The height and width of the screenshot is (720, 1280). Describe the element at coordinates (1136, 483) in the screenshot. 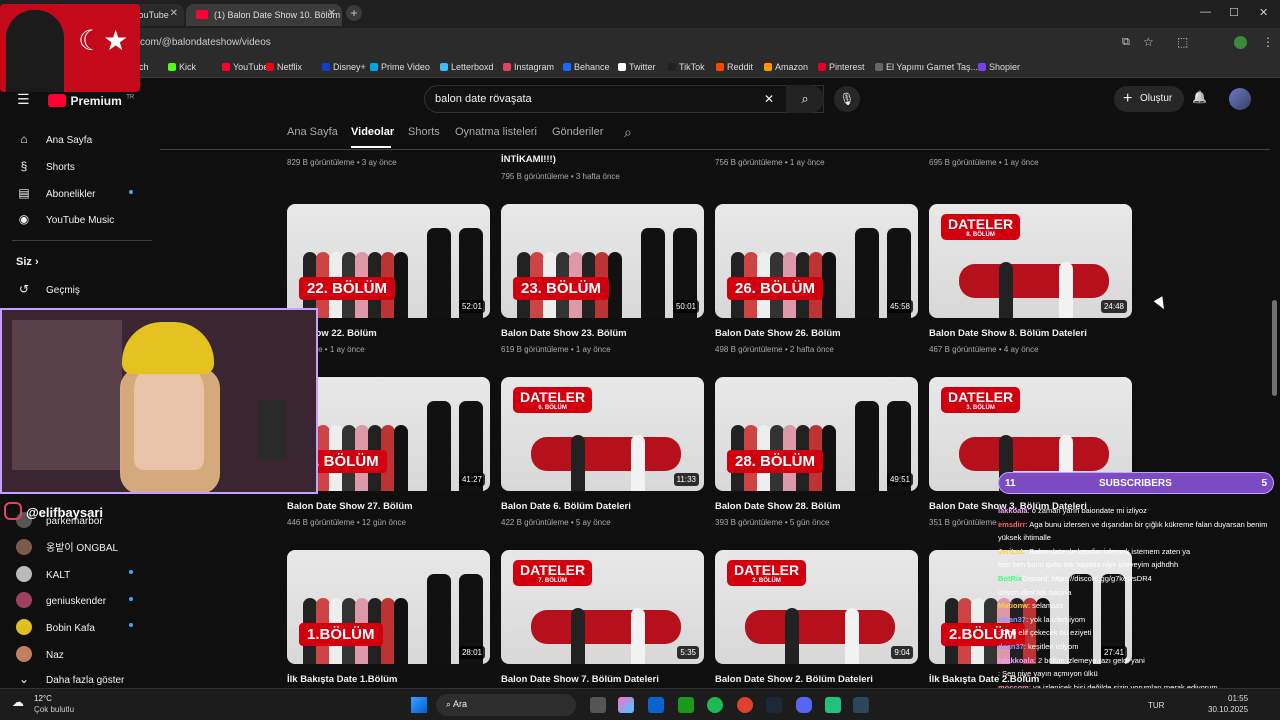

I see `subscribers-bar: 11 SUBSCRIBERS 5` at that location.